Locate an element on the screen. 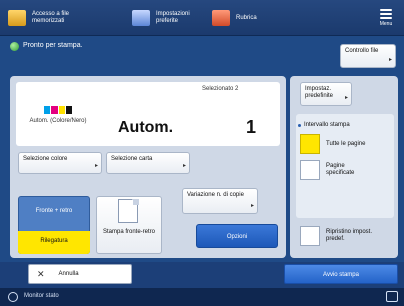  avvio-stampa-button: Avvio stampa is located at coordinates (341, 274).